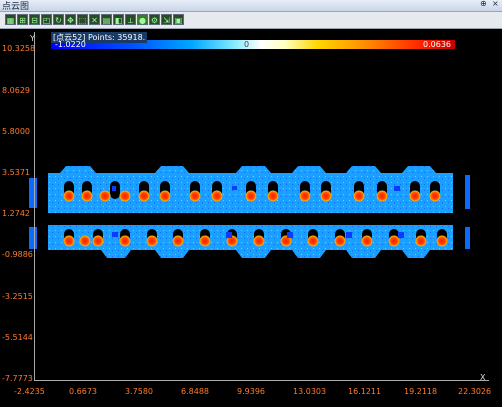 The image size is (502, 407). Describe the element at coordinates (253, 40) in the screenshot. I see `color-legend: [点云52] Points: 35918. -1.0220 0 0.0636` at that location.